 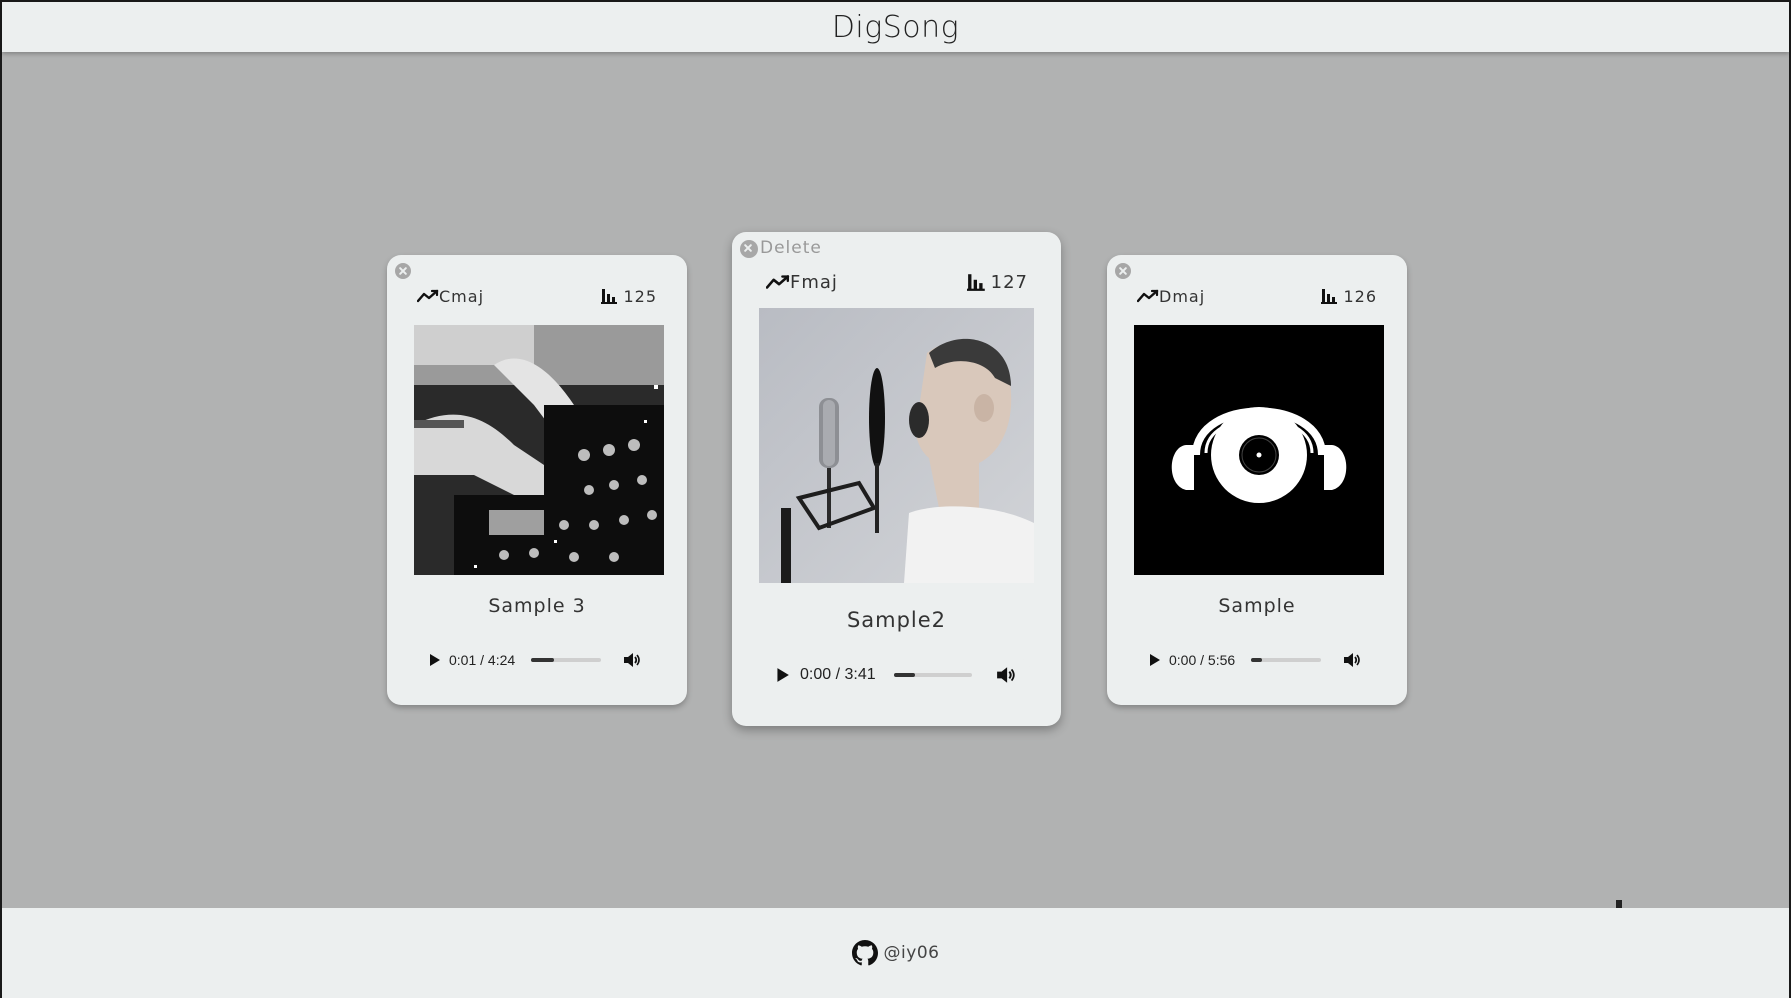 I want to click on app-title: DigSong, so click(x=895, y=27).